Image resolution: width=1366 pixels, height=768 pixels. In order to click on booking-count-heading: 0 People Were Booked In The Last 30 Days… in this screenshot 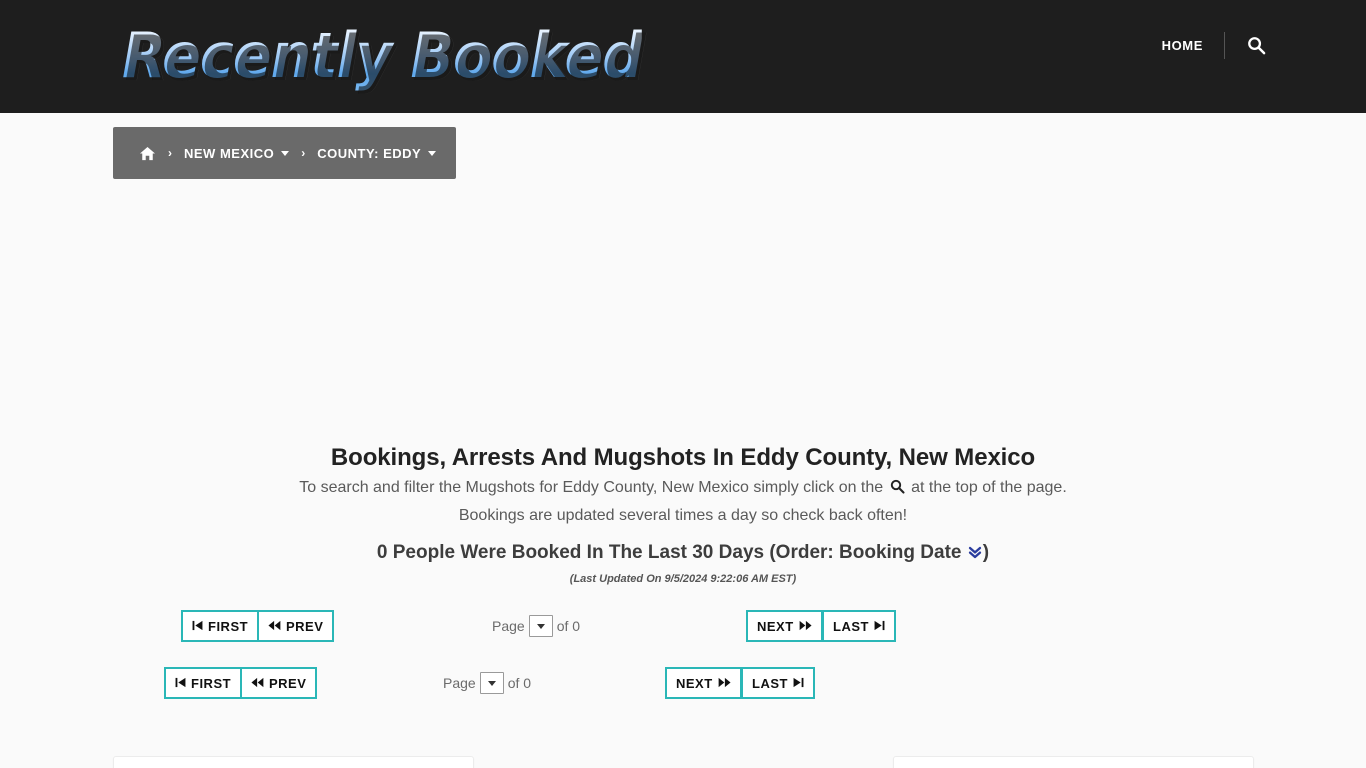, I will do `click(683, 554)`.